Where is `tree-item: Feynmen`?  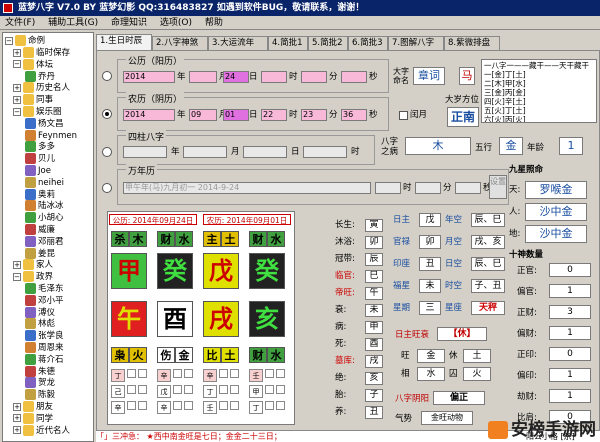 tree-item: Feynmen is located at coordinates (51, 135).